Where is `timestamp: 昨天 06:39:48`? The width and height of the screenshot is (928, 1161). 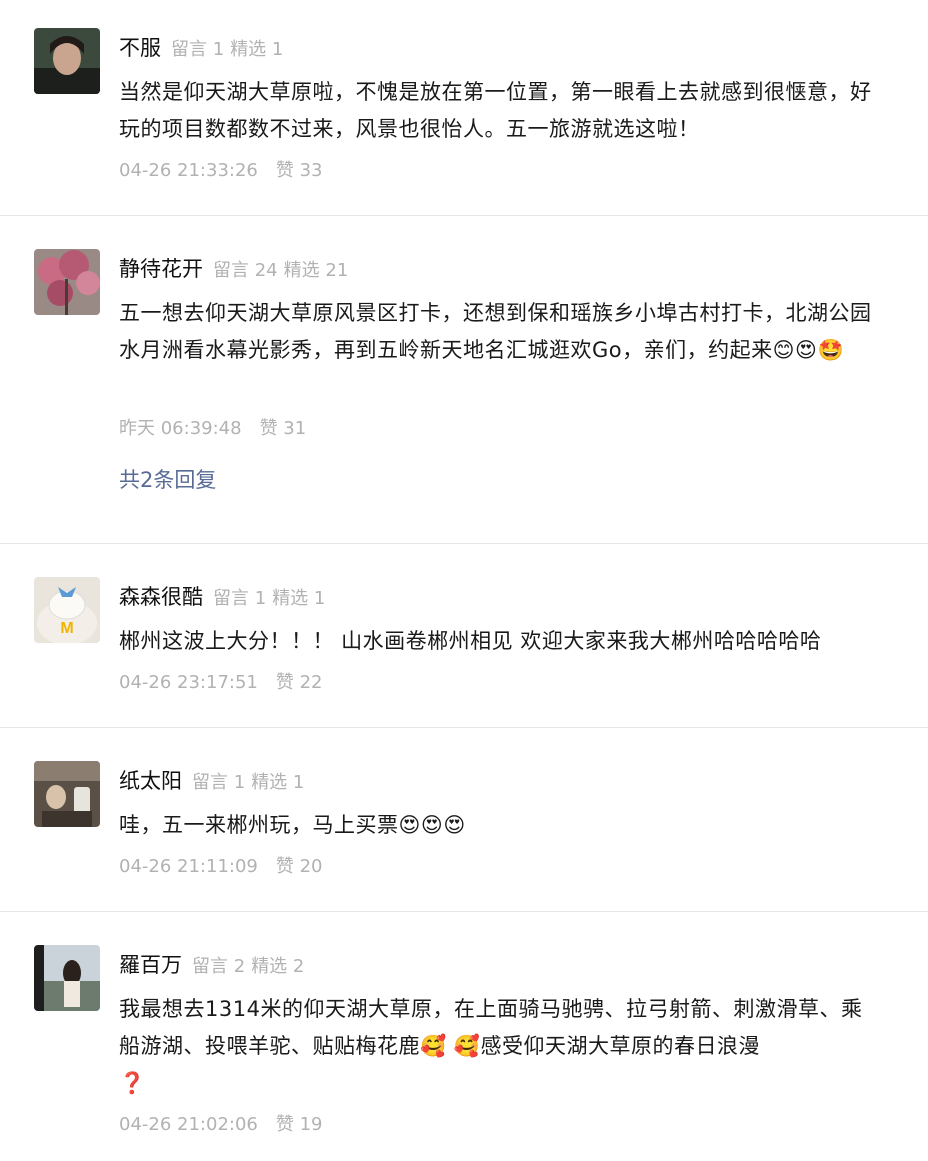
timestamp: 昨天 06:39:48 is located at coordinates (180, 428).